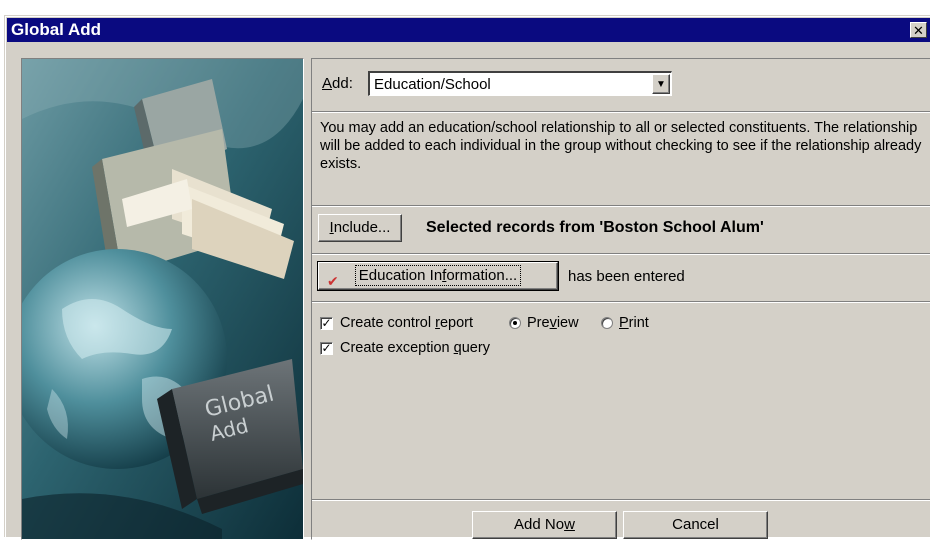 The height and width of the screenshot is (540, 930). Describe the element at coordinates (544, 525) in the screenshot. I see `add-now-button: Add Now` at that location.